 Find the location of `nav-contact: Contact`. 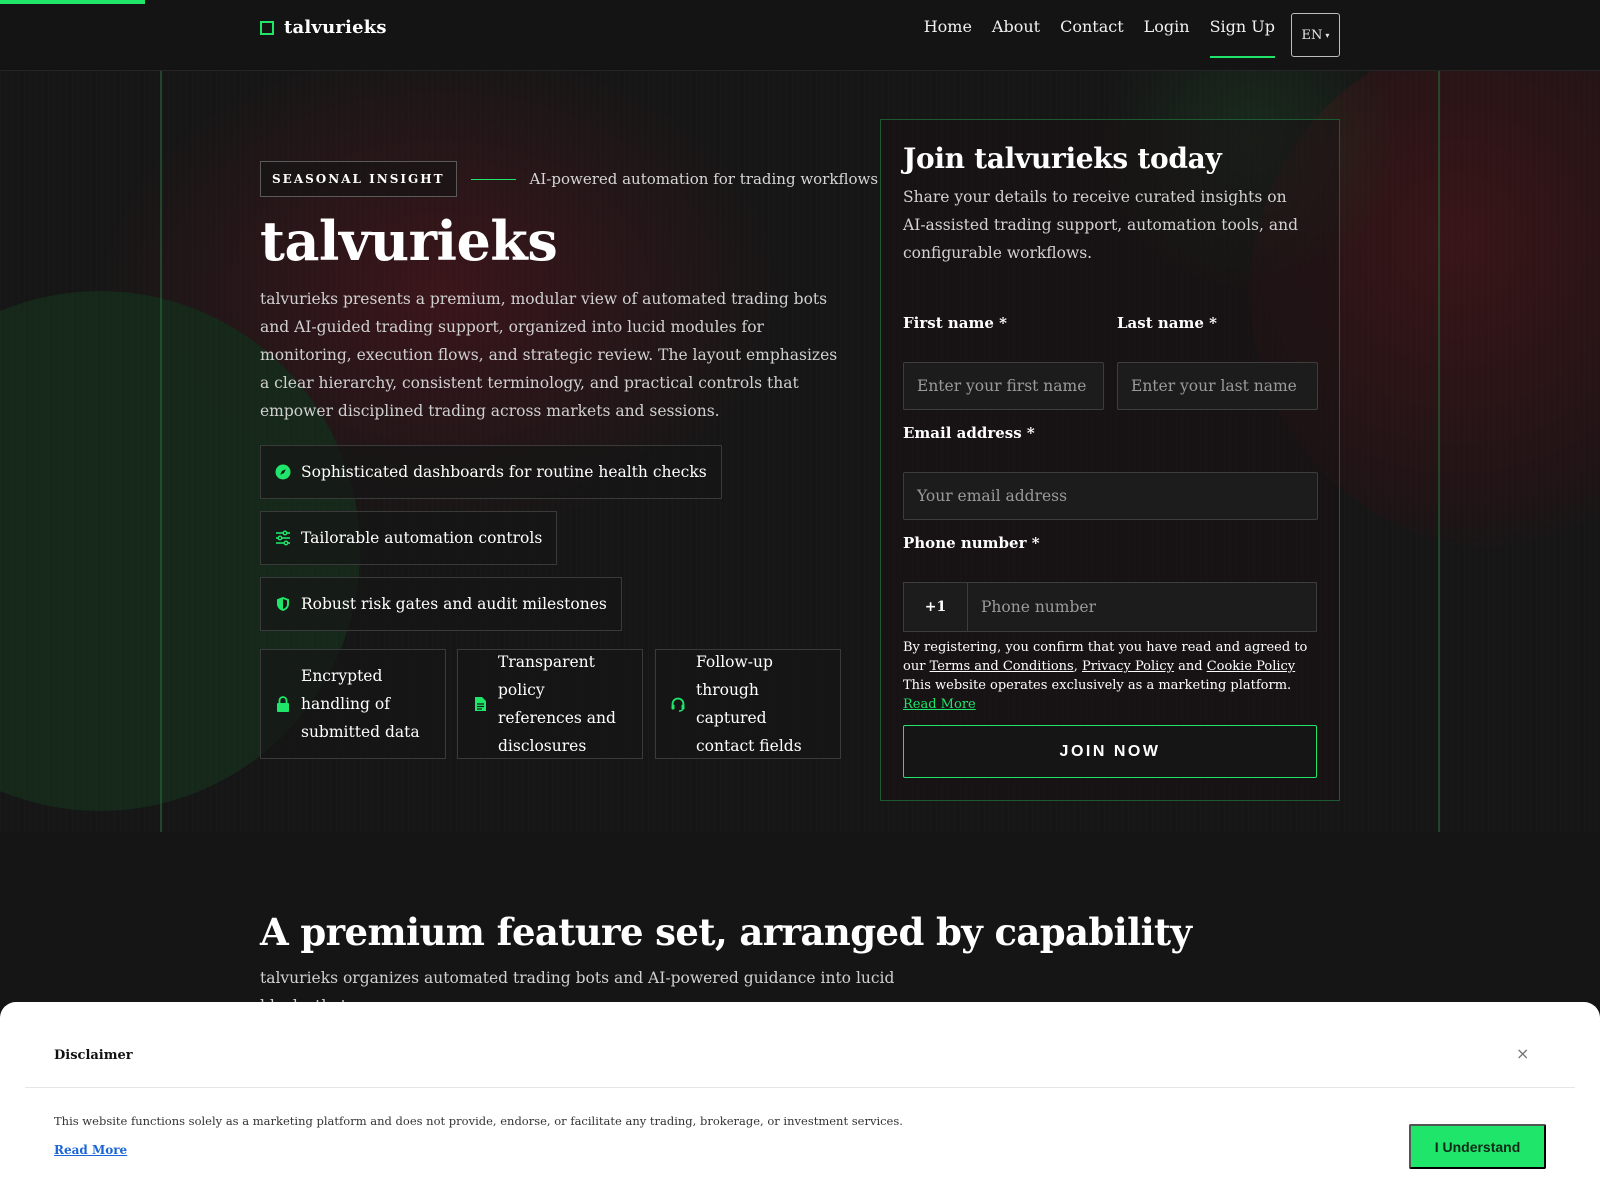

nav-contact: Contact is located at coordinates (1092, 37).